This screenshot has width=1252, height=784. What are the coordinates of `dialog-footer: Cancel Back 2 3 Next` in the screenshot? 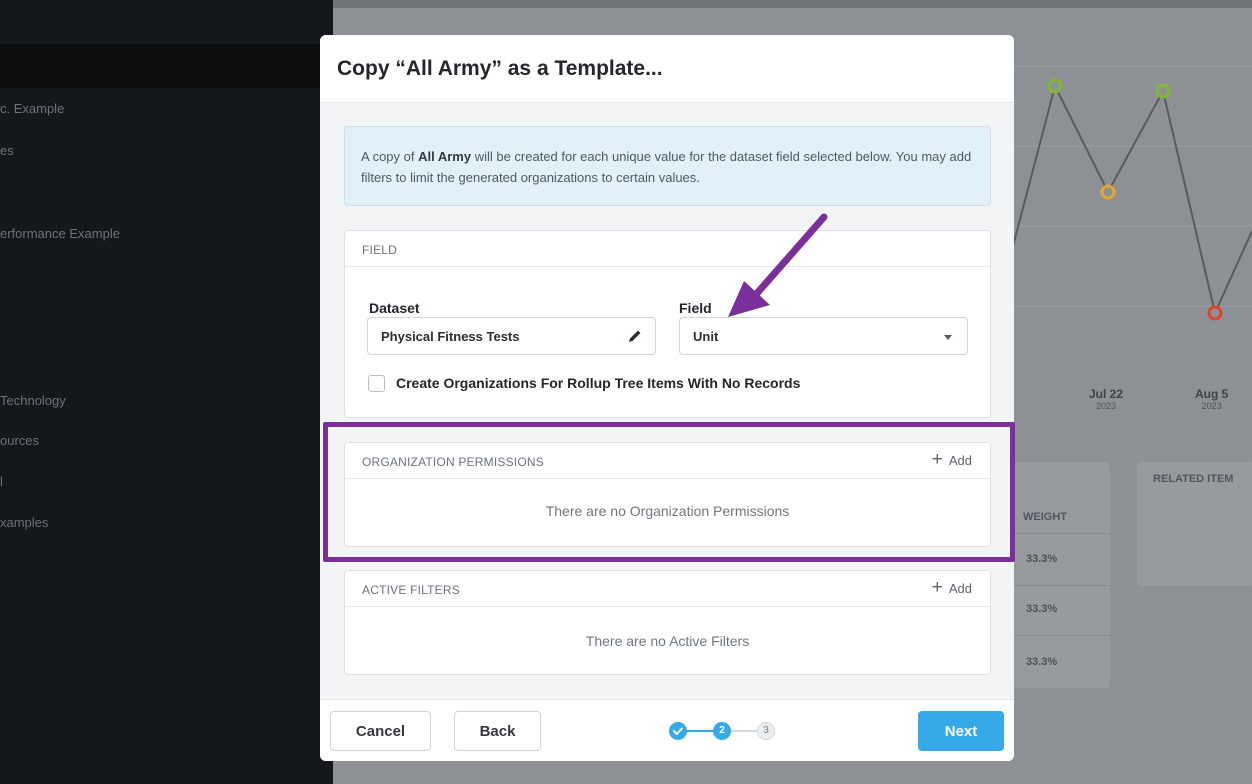 It's located at (667, 730).